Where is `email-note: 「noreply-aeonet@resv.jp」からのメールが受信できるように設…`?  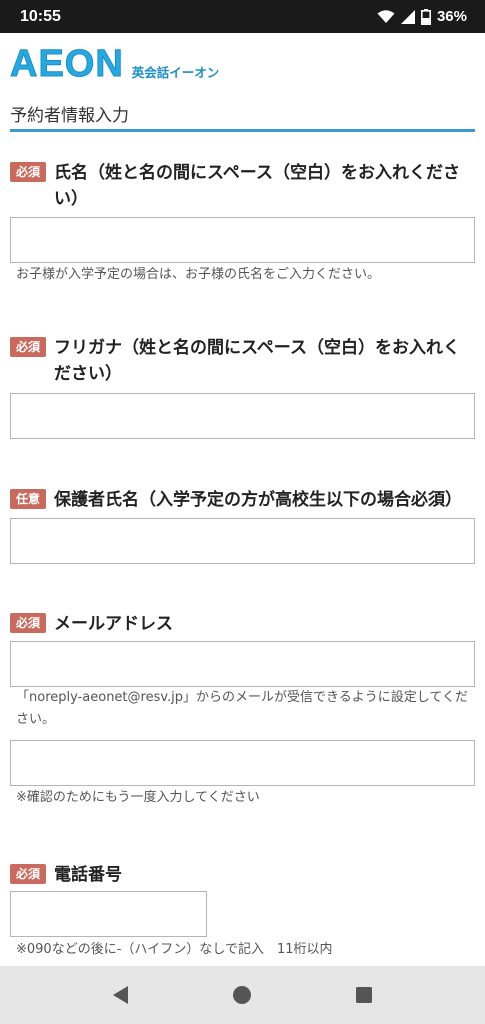 email-note: 「noreply-aeonet@resv.jp」からのメールが受信できるように設… is located at coordinates (242, 708).